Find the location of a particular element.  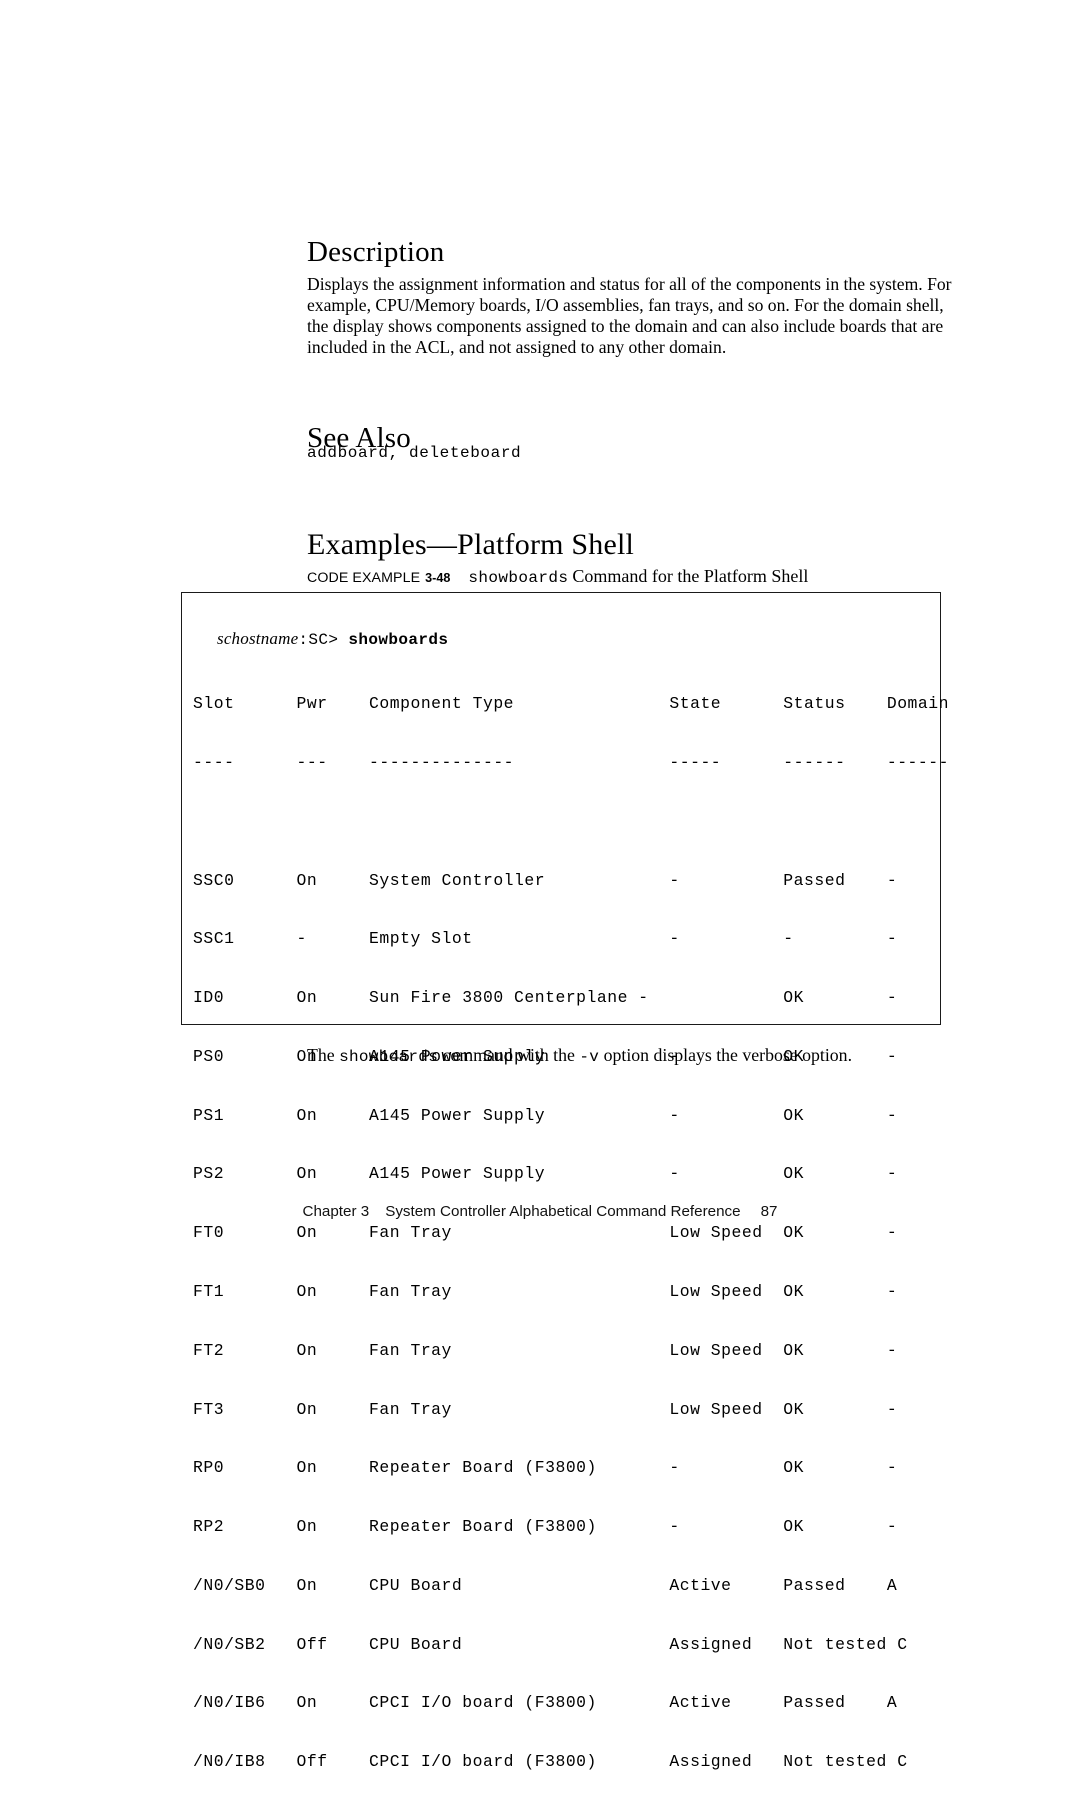

heading-examples-platform-shell: Examples—Platform Shell is located at coordinates (471, 544).